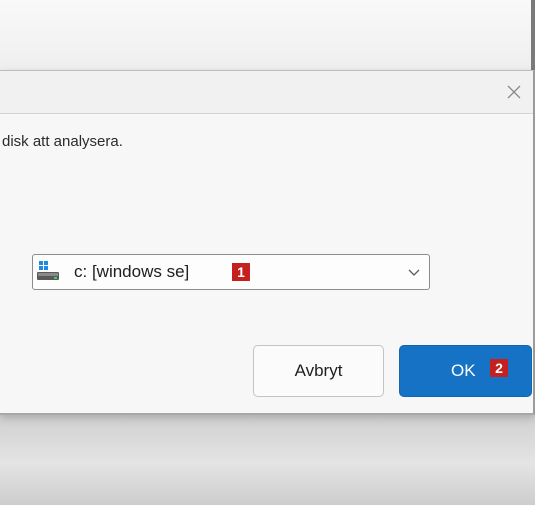  Describe the element at coordinates (132, 271) in the screenshot. I see `drive-select-value: c: [windows se]` at that location.